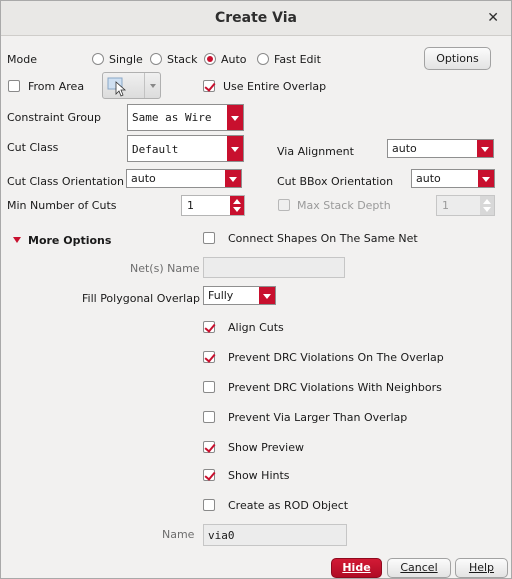  What do you see at coordinates (284, 205) in the screenshot?
I see `max-stack-depth-checkbox` at bounding box center [284, 205].